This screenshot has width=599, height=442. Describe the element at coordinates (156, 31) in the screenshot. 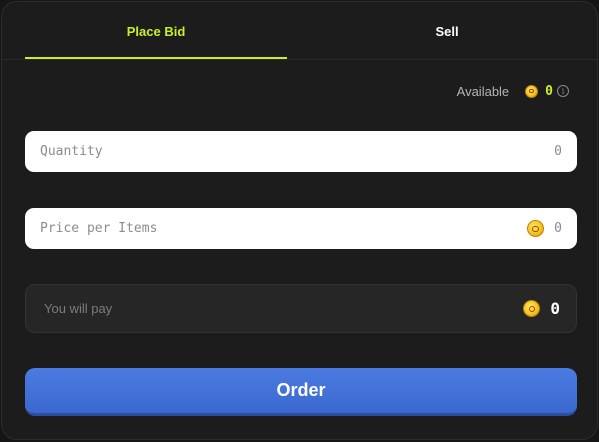

I see `tab-place-bid: Place Bid` at that location.